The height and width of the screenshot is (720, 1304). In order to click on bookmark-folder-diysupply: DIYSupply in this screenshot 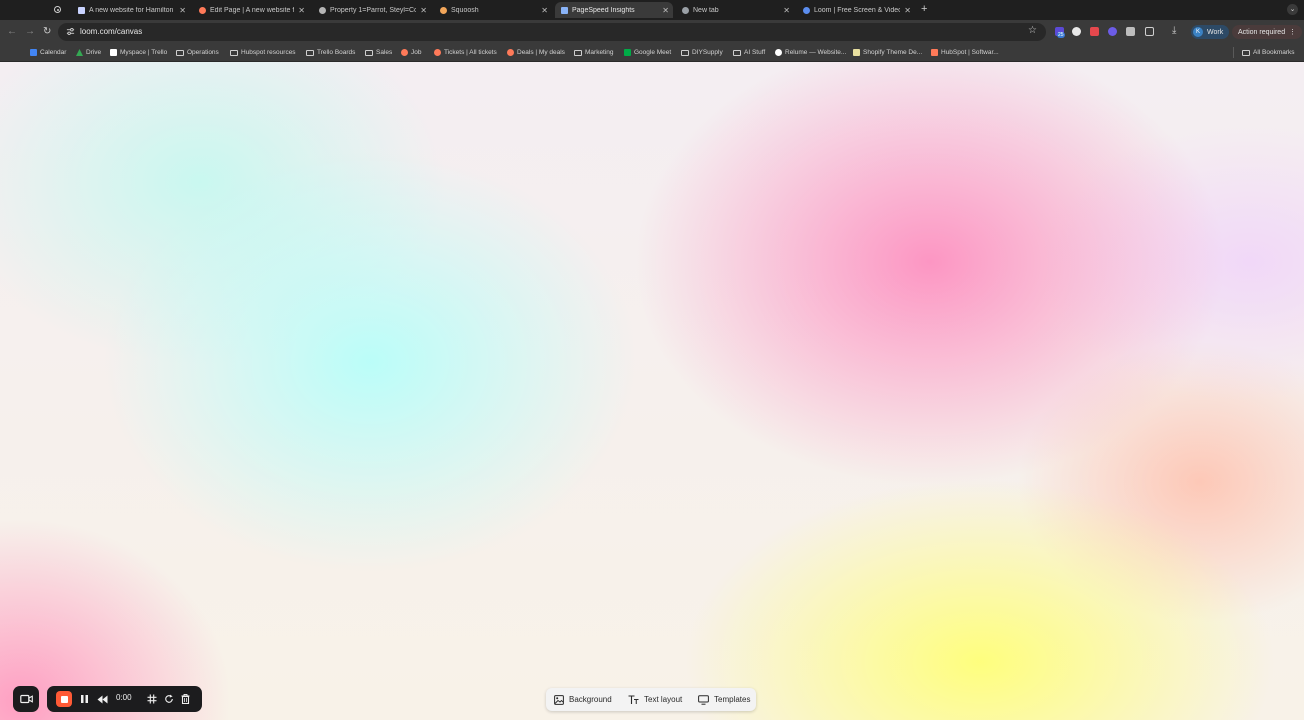, I will do `click(702, 52)`.